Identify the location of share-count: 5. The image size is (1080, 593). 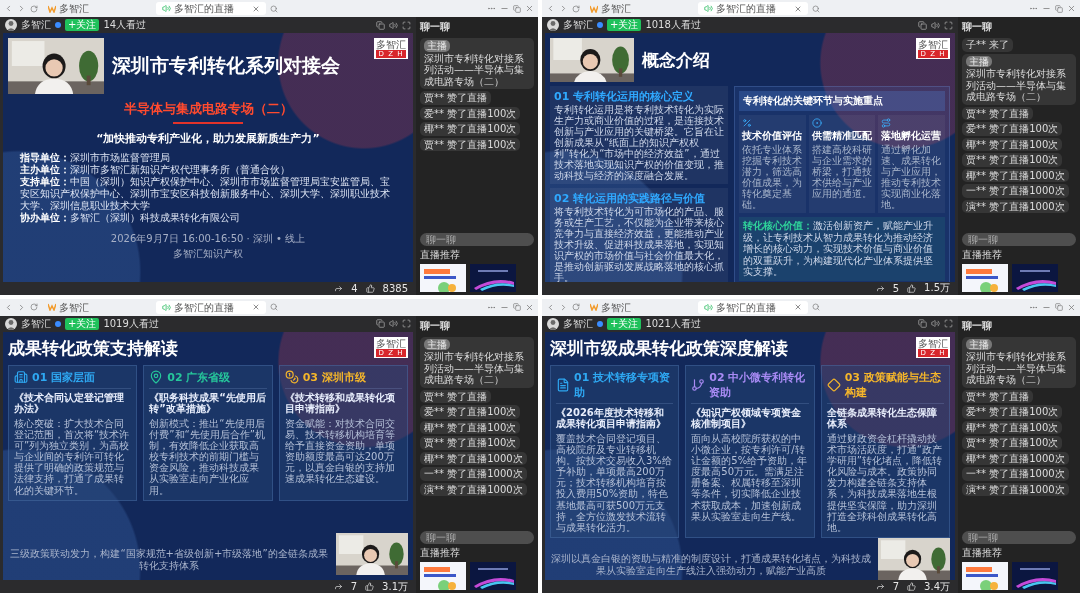
(896, 288).